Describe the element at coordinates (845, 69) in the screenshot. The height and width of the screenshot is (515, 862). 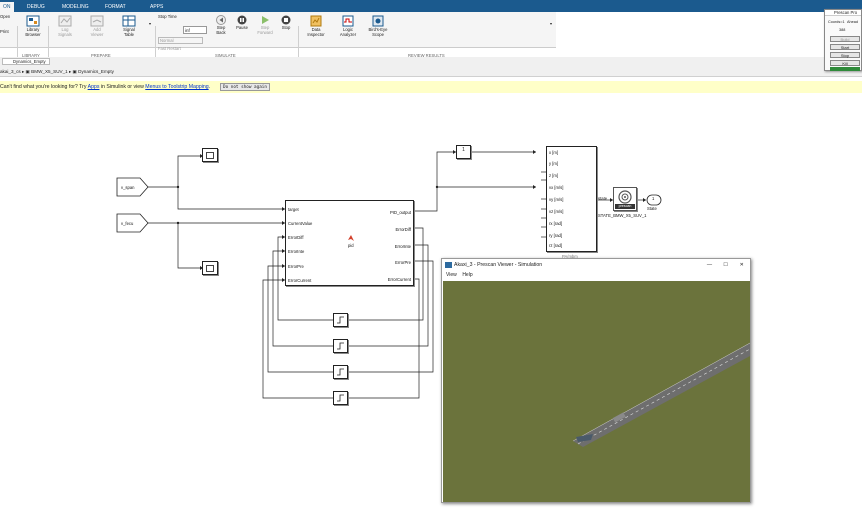
I see `status-indicator` at that location.